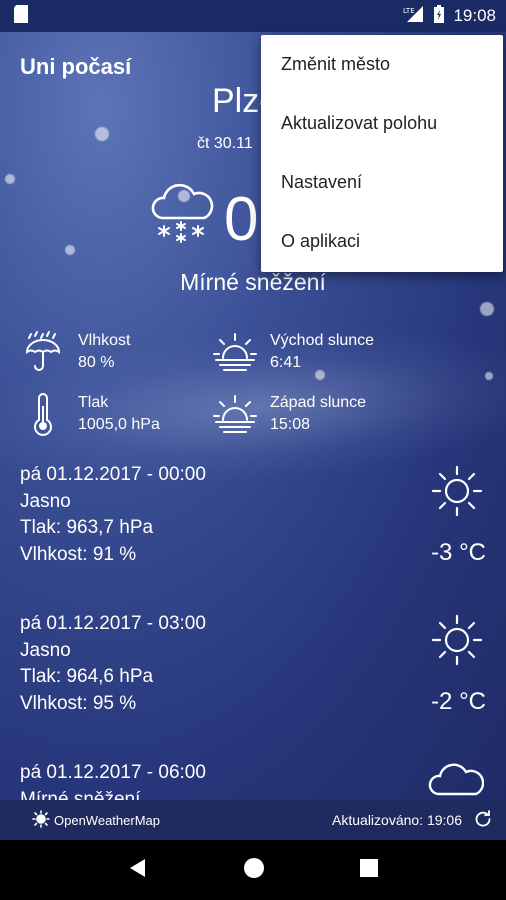  Describe the element at coordinates (96, 362) in the screenshot. I see `detail-value: 80 %` at that location.